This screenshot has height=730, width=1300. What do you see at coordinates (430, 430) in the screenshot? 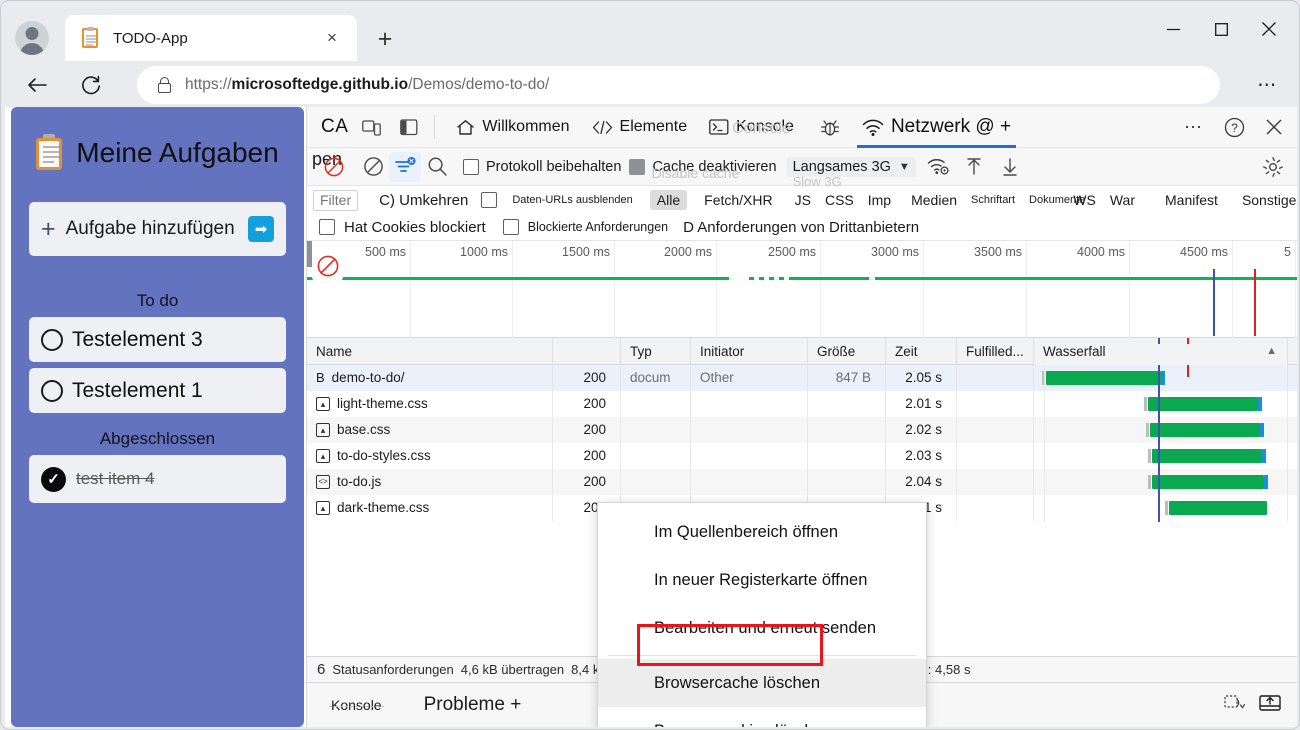
I see `cell-name: ▴ base.css` at bounding box center [430, 430].